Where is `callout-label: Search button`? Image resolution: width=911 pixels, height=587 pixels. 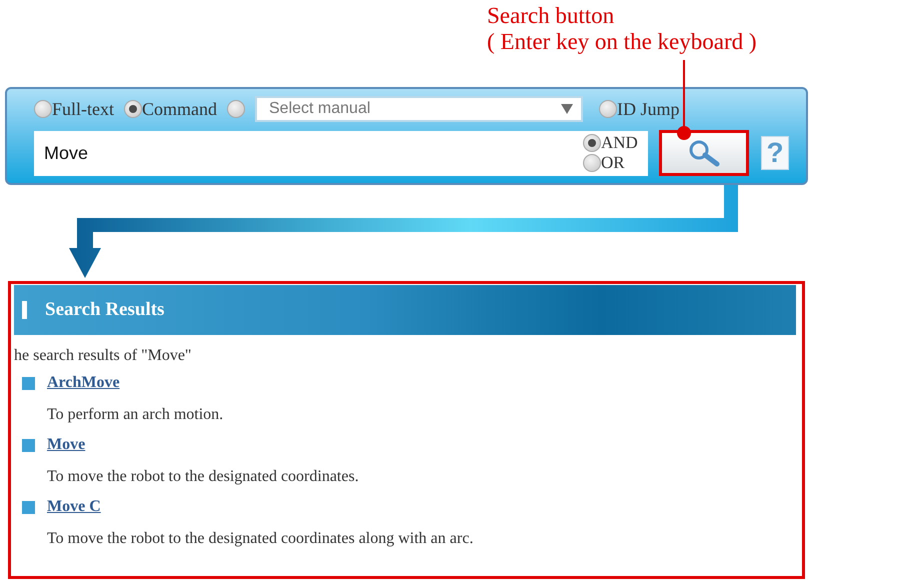
callout-label: Search button is located at coordinates (550, 16).